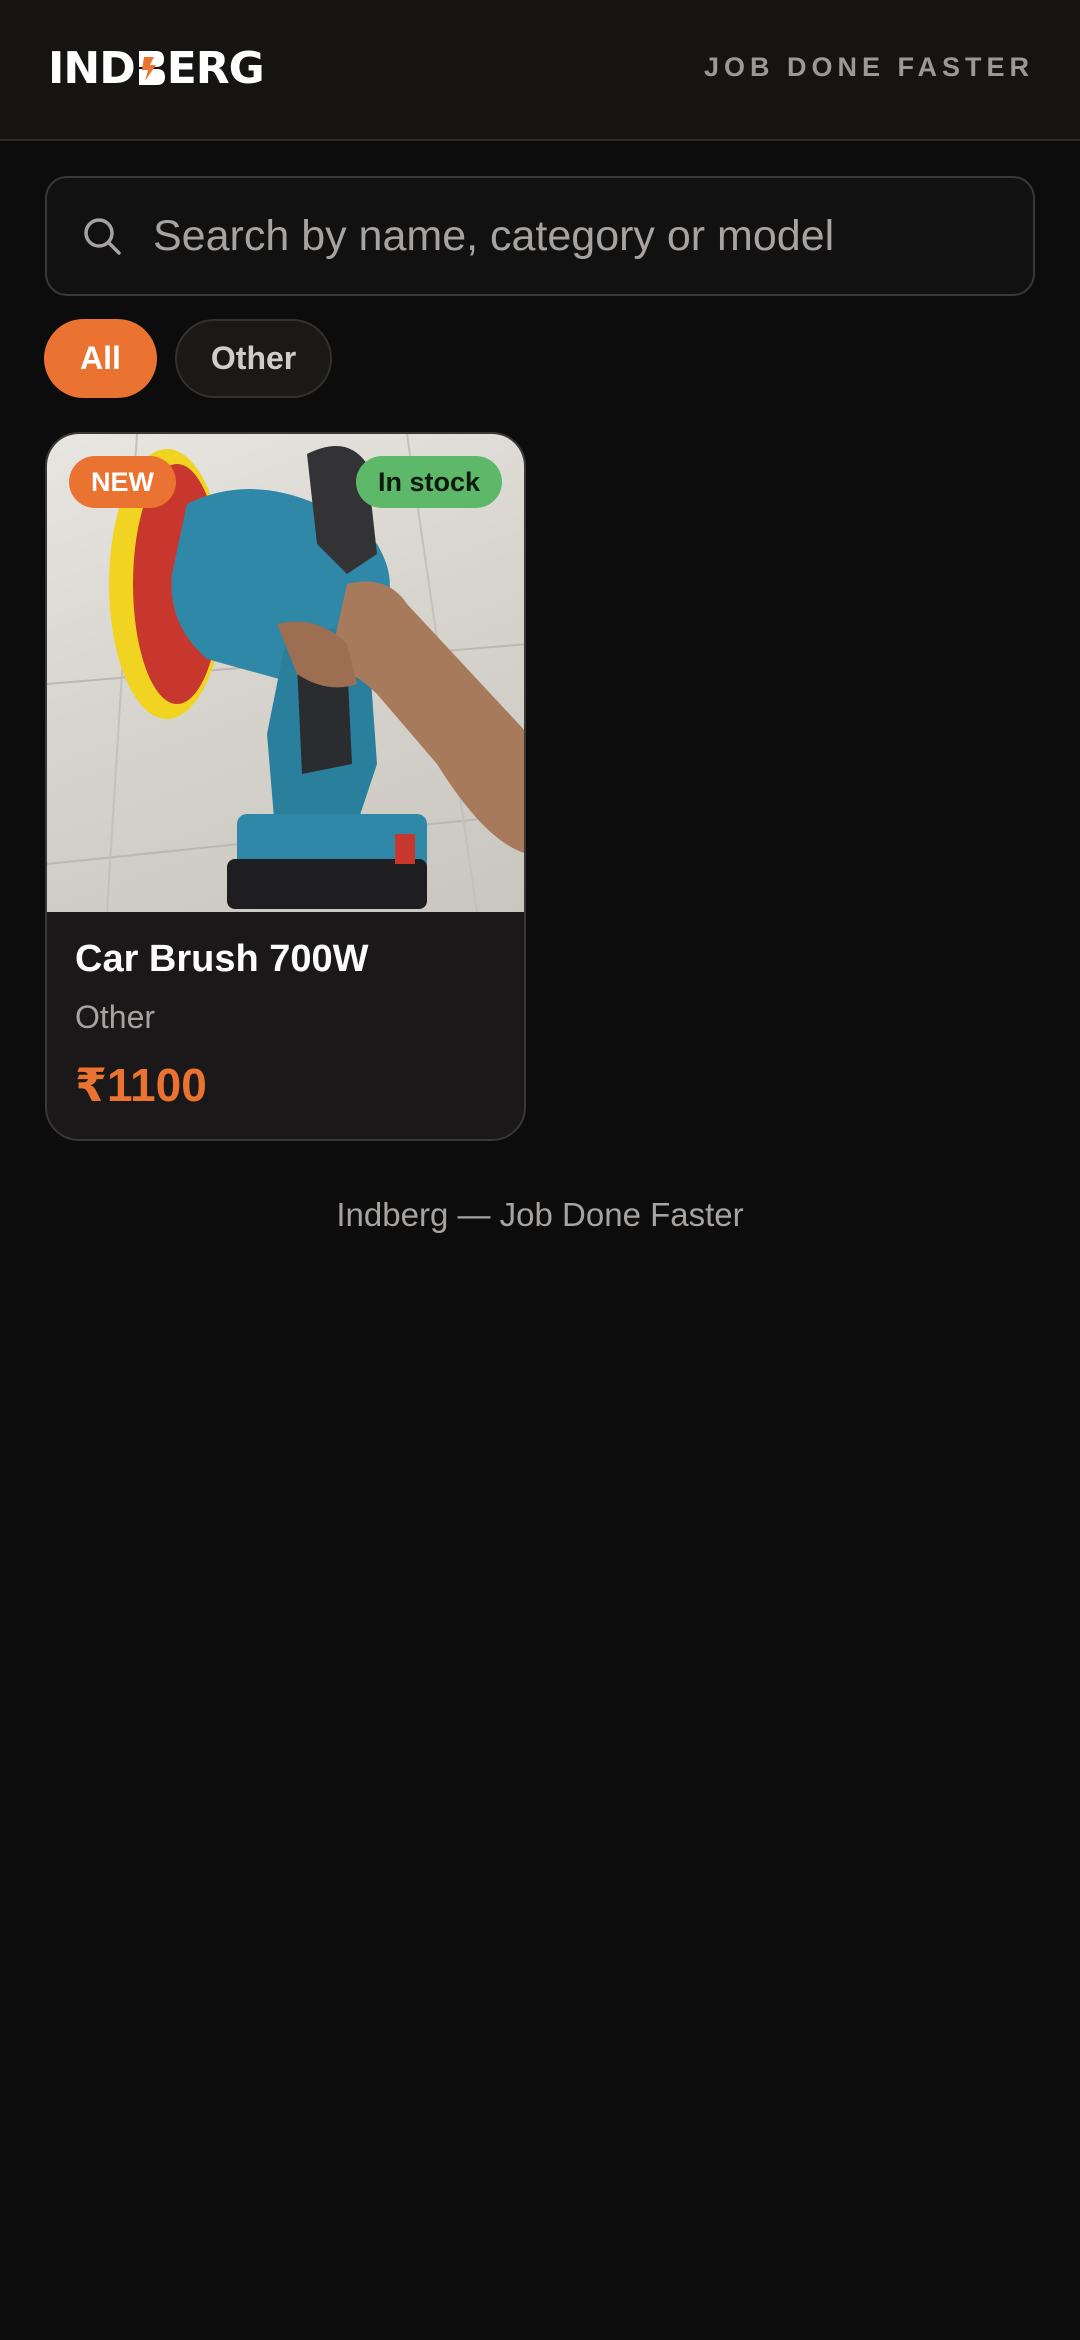 The height and width of the screenshot is (2340, 1080). I want to click on product-image: NEW In stock, so click(285, 673).